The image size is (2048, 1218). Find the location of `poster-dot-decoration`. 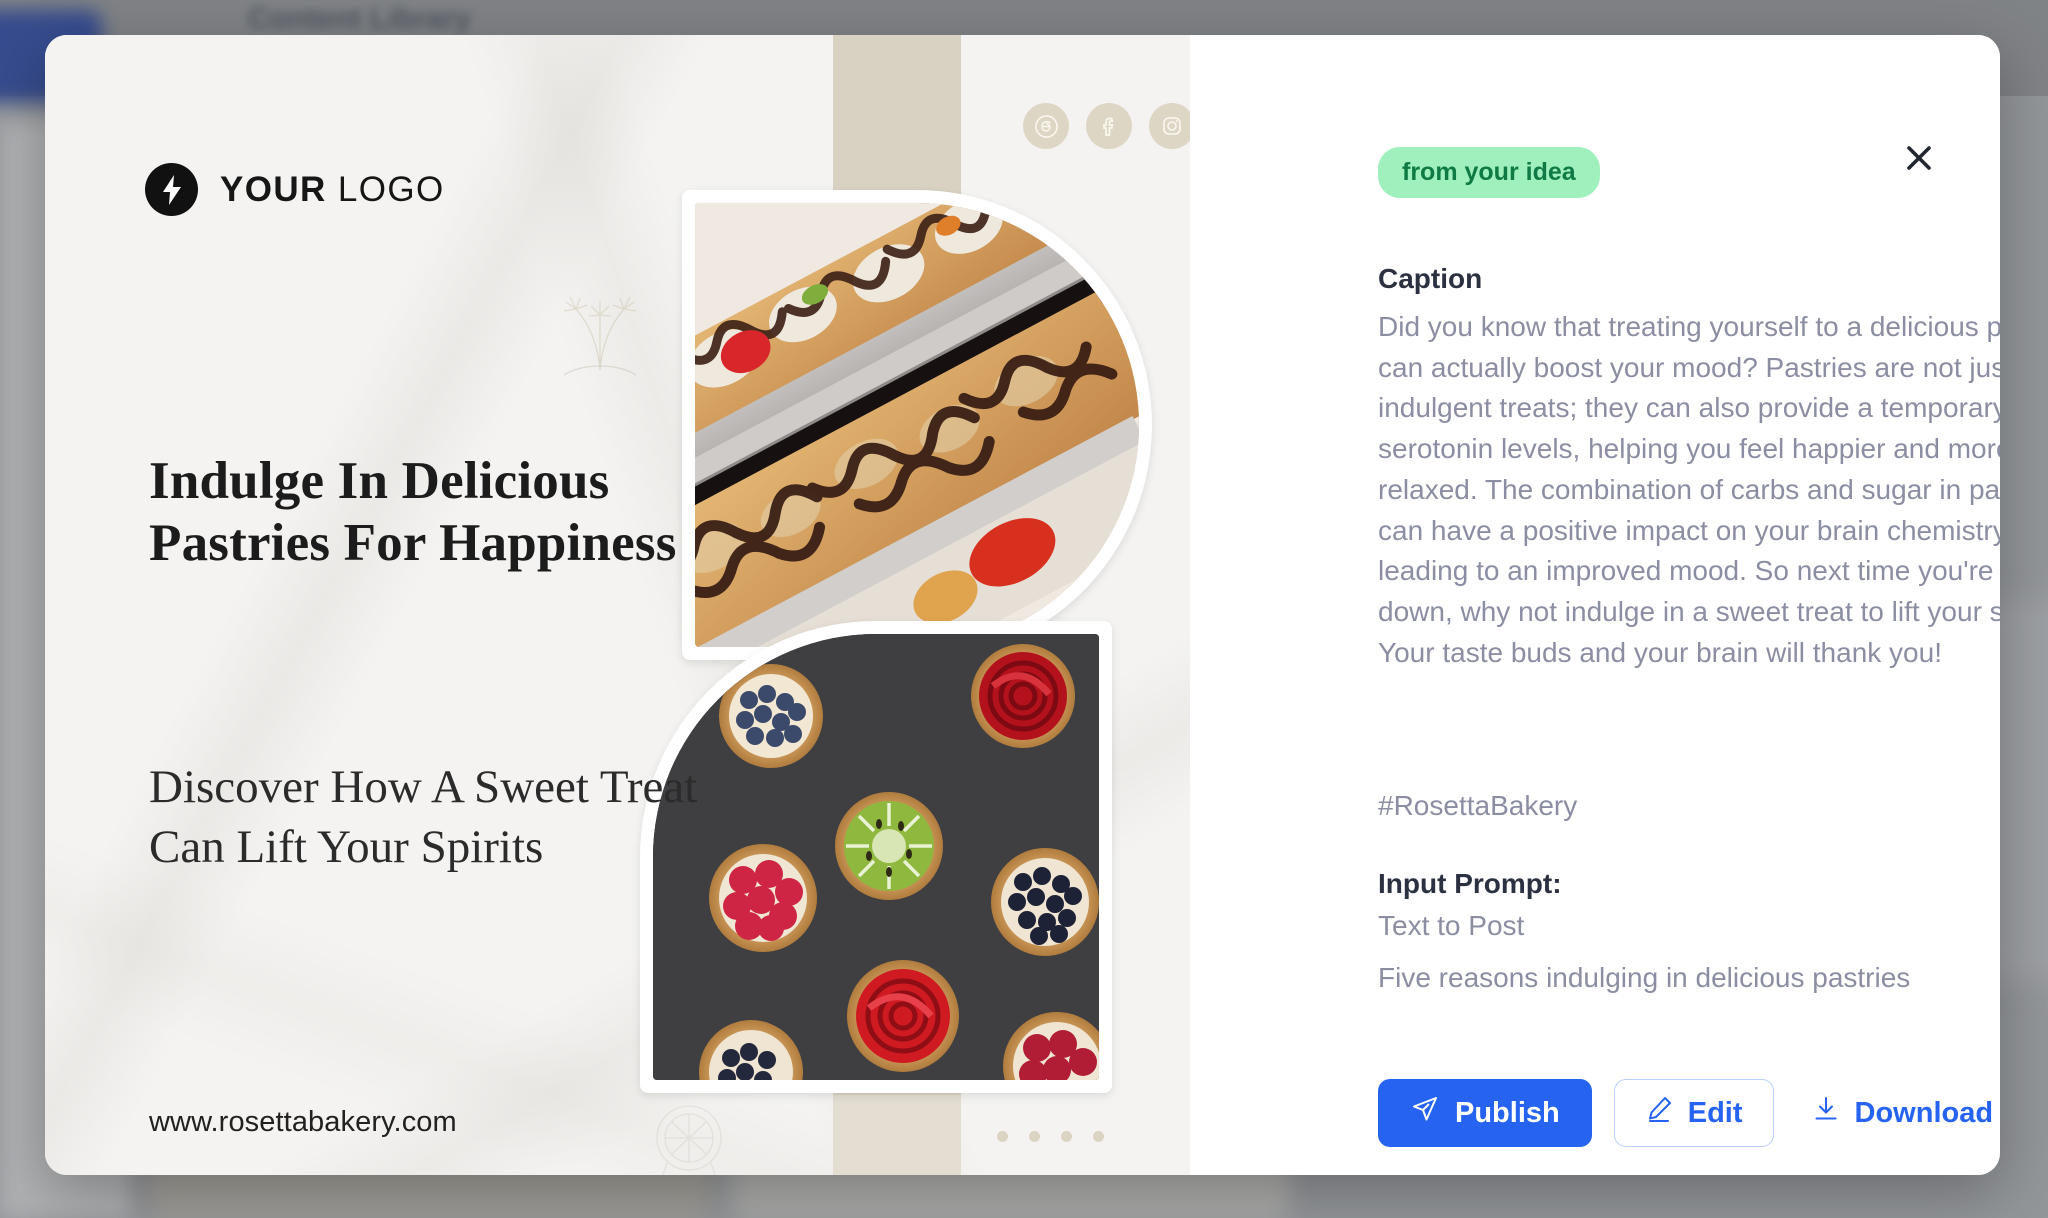

poster-dot-decoration is located at coordinates (1050, 1136).